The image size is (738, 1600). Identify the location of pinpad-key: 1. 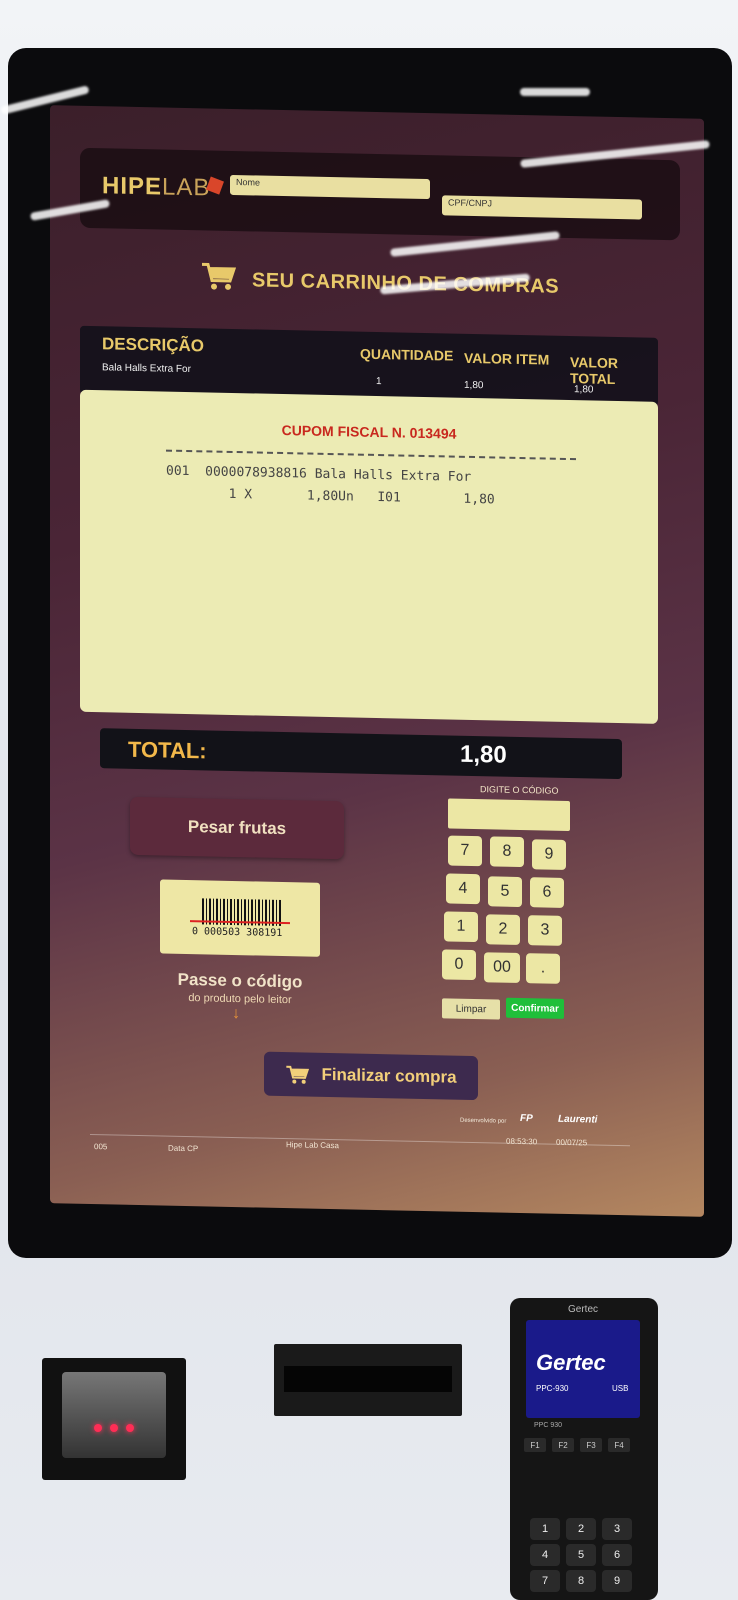
(545, 1529).